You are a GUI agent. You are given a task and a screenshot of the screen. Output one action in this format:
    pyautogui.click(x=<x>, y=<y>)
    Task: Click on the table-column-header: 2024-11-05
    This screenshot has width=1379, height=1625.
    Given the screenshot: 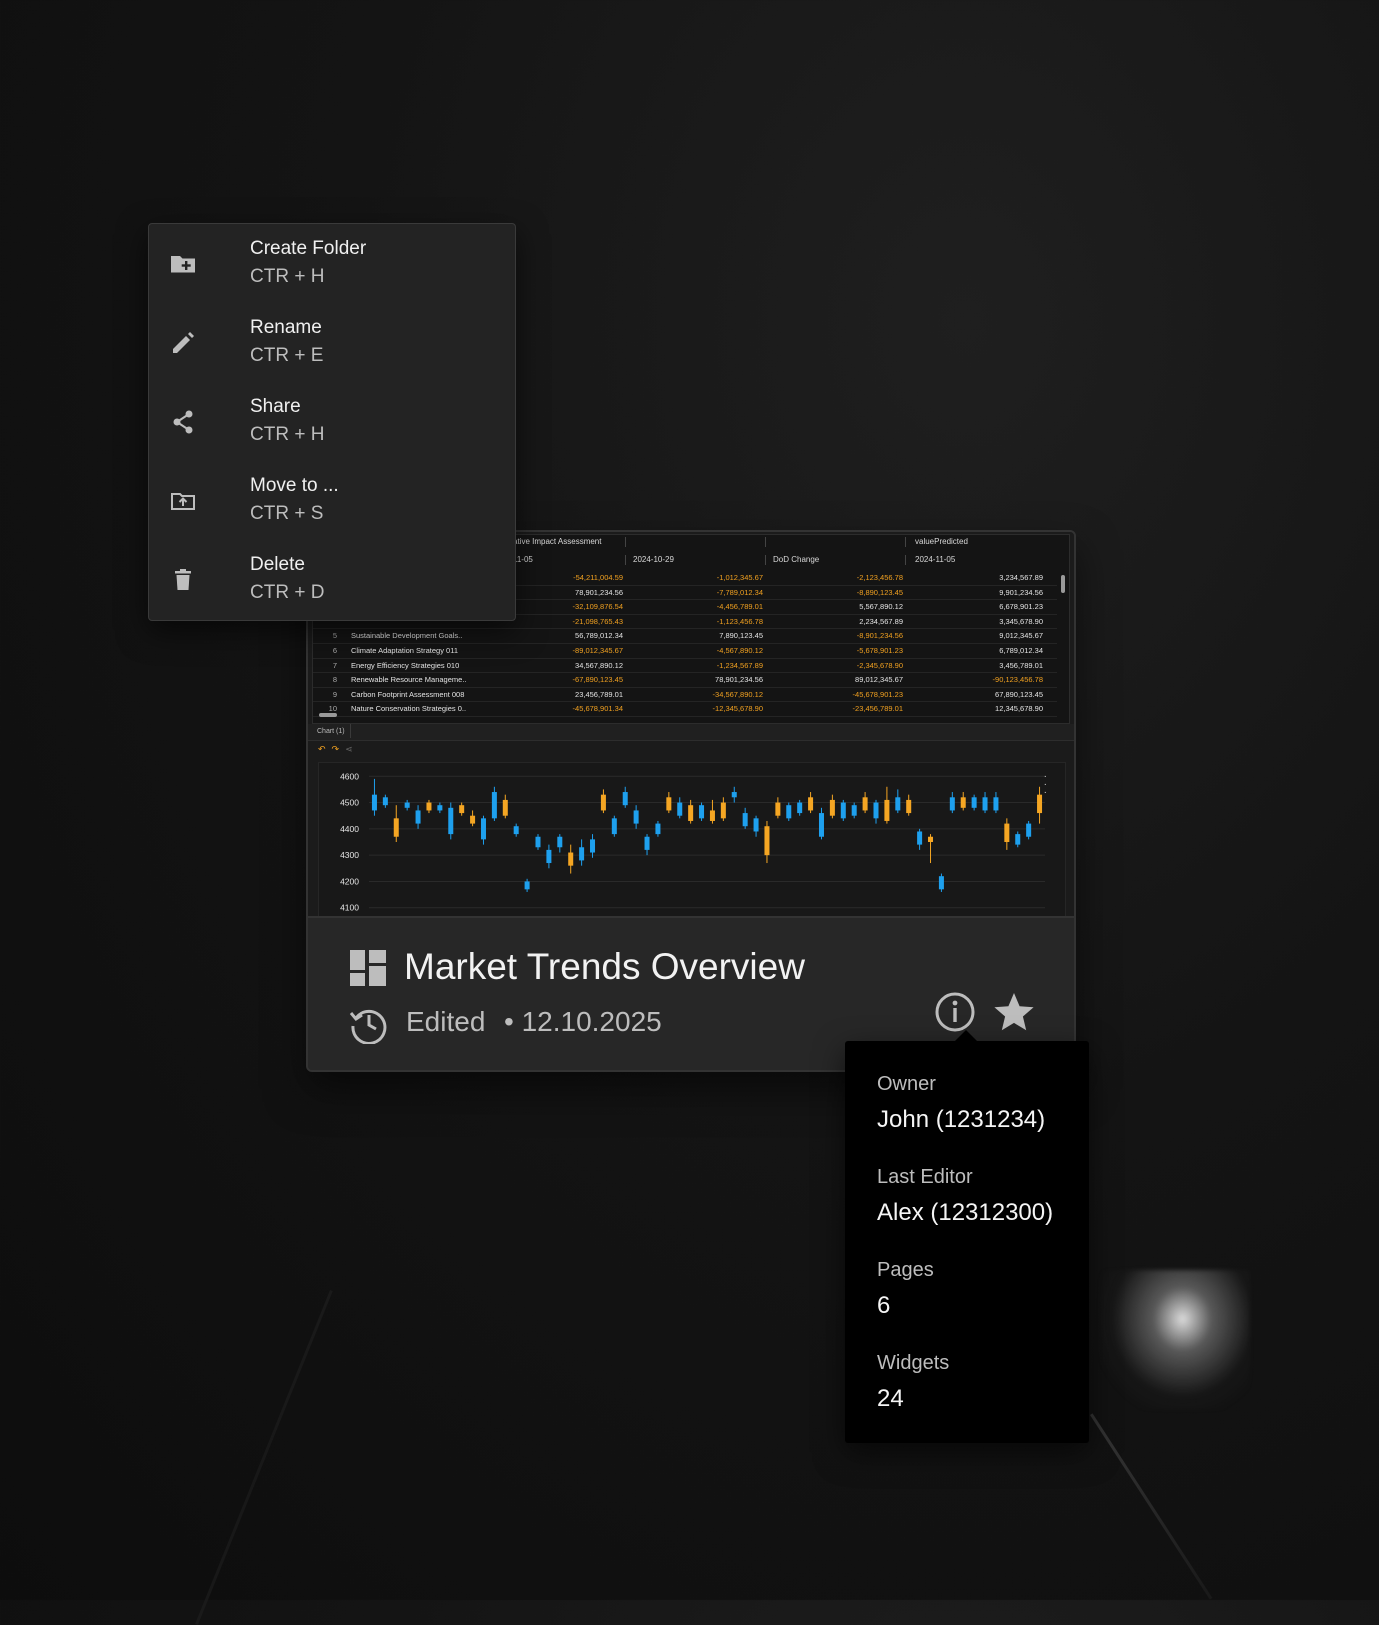 What is the action you would take?
    pyautogui.click(x=935, y=559)
    